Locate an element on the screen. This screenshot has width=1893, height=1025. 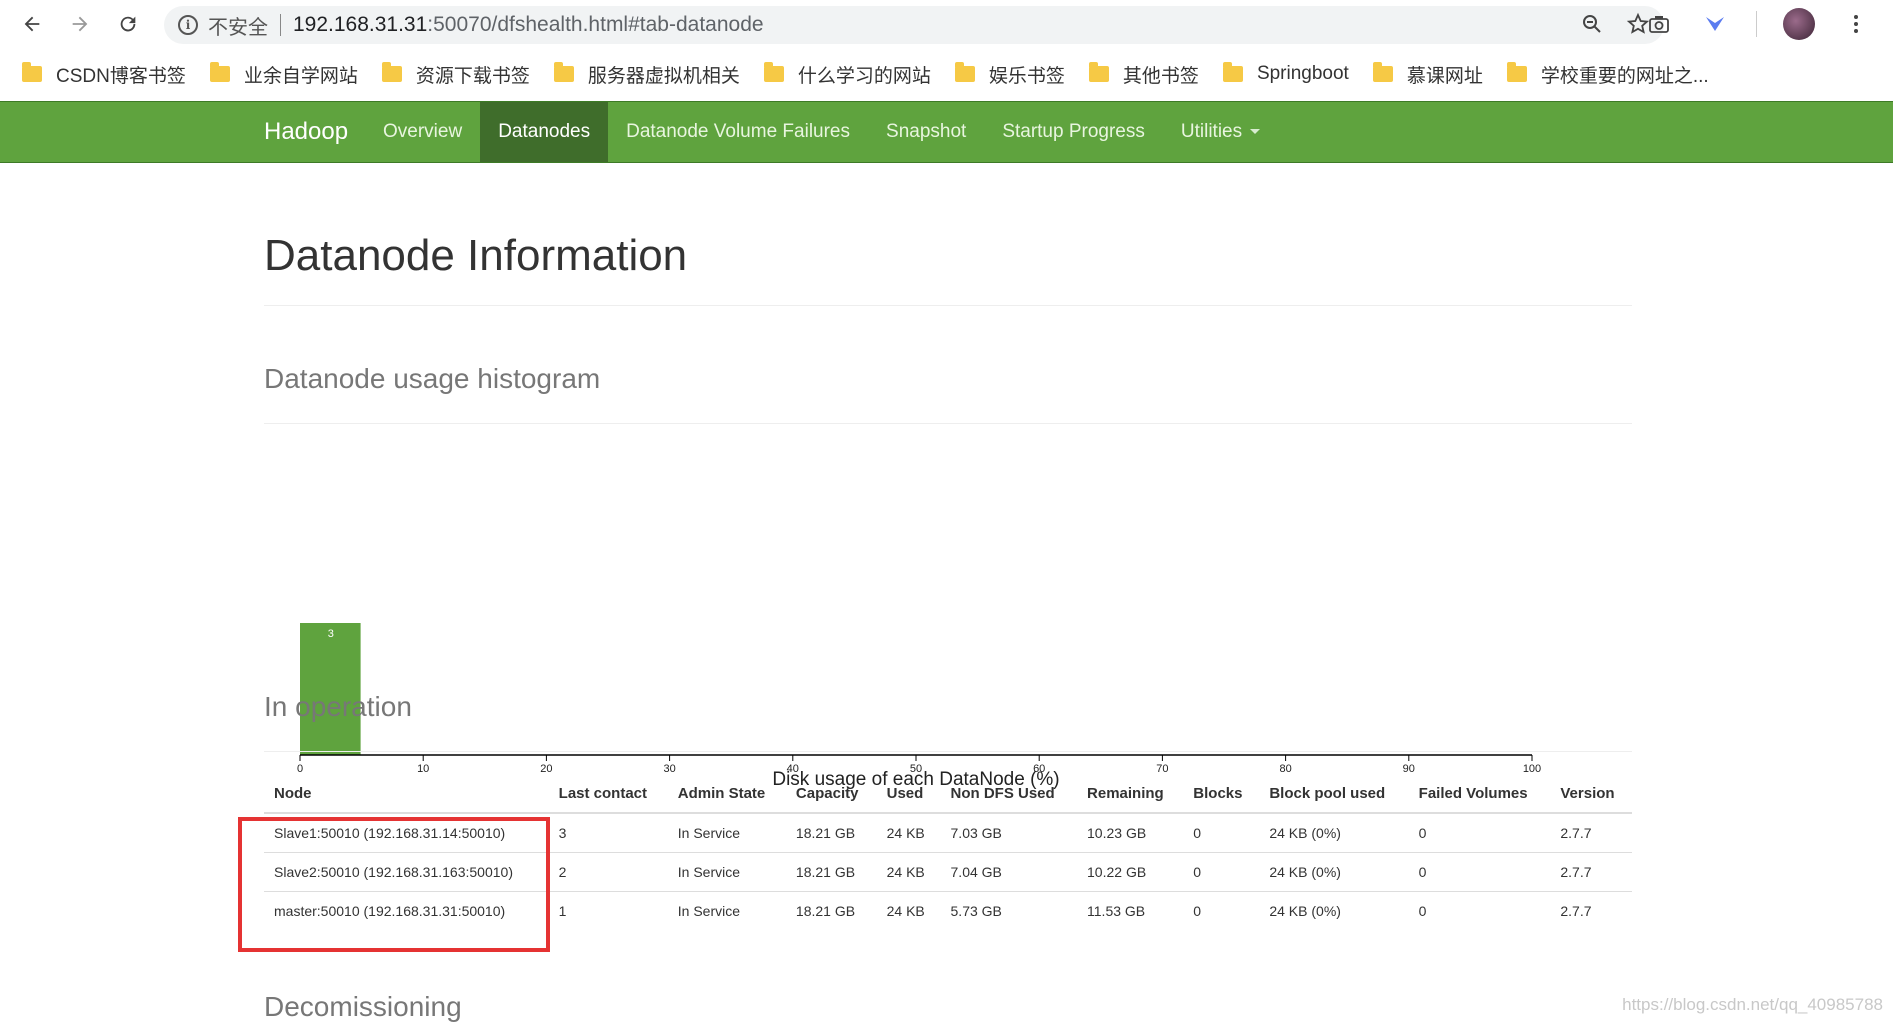
col-failed-volumes: Failed Volumes is located at coordinates (1479, 794).